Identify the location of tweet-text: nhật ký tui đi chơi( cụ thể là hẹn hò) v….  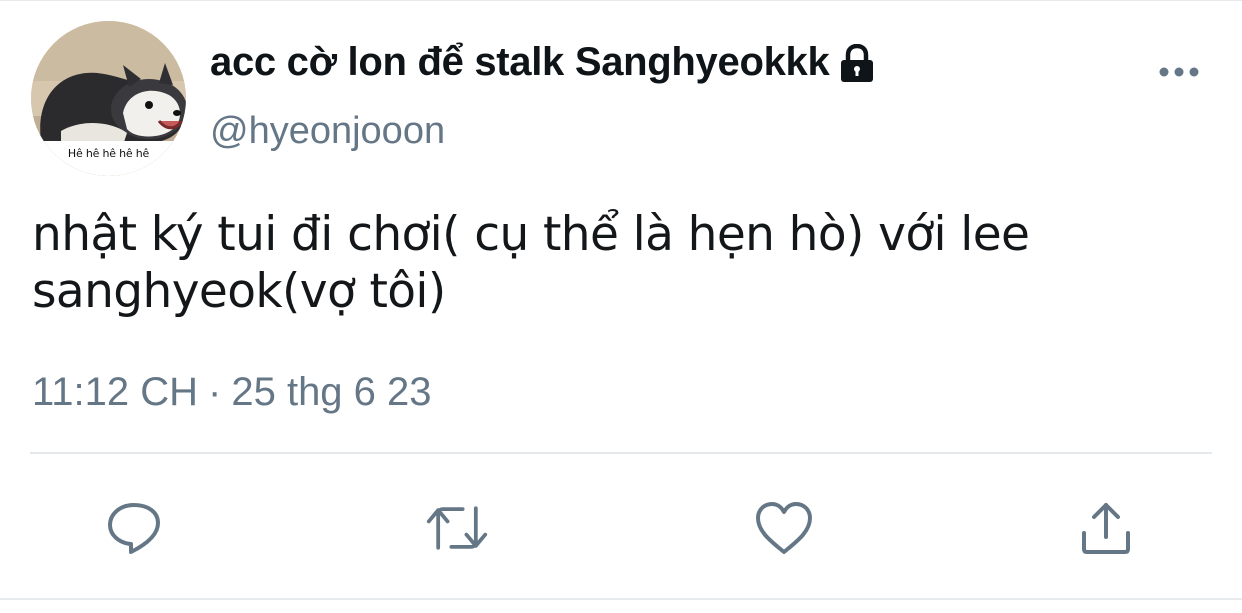
(531, 263).